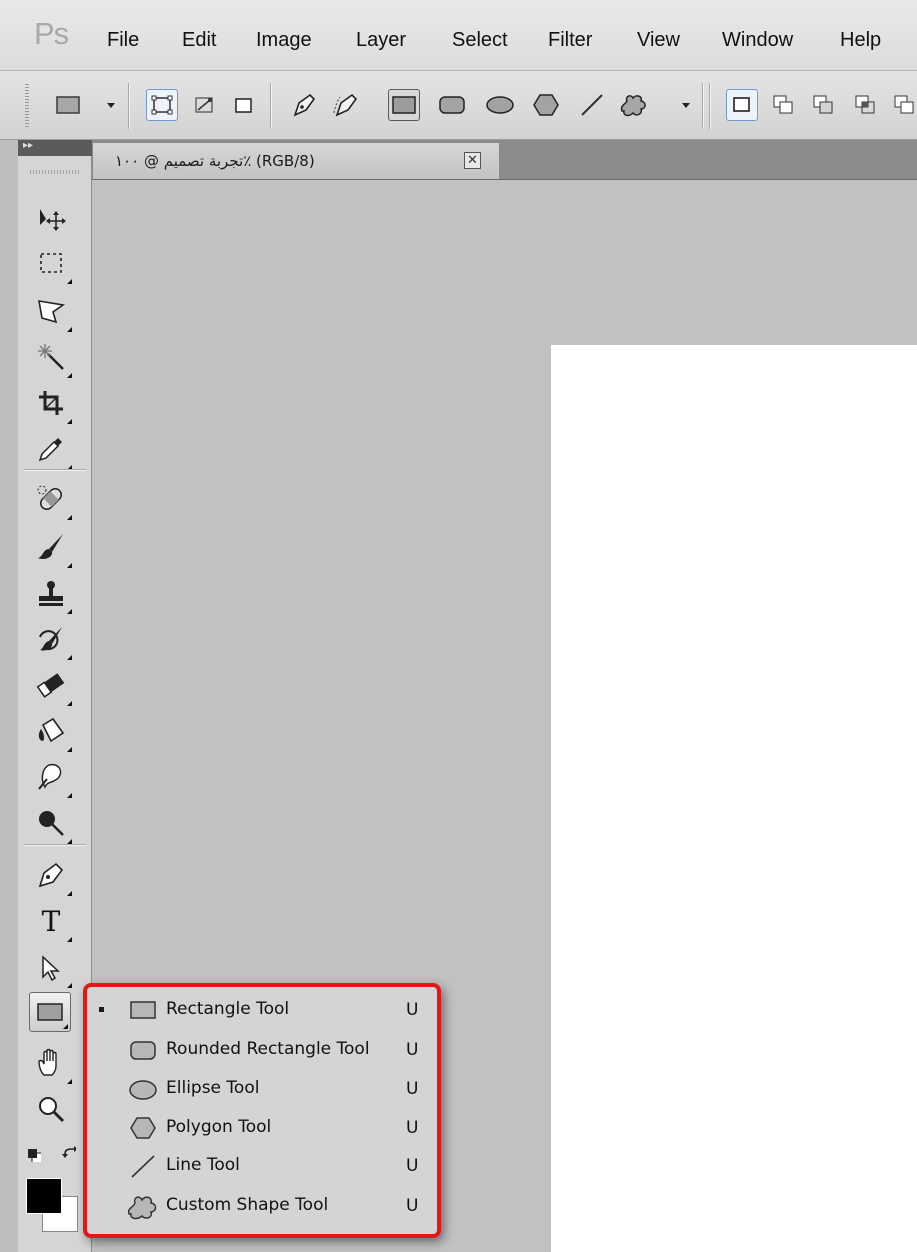 The image size is (917, 1252). I want to click on lasso-tool, so click(51, 311).